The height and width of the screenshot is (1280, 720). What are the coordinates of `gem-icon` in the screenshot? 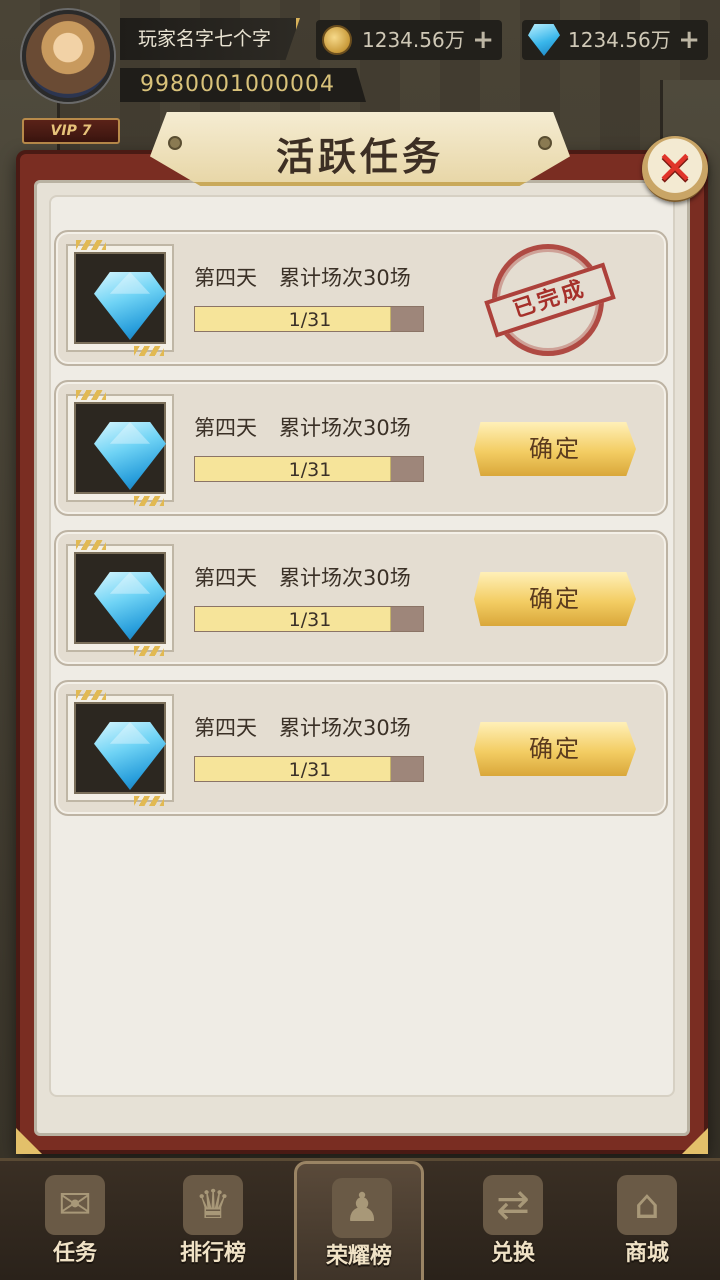 It's located at (544, 40).